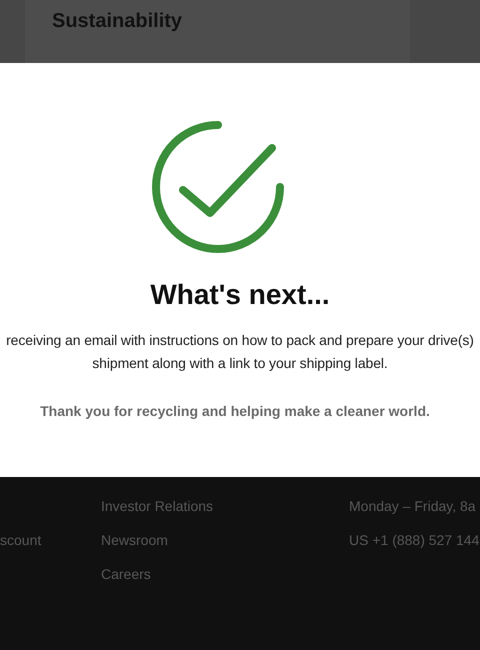 This screenshot has height=650, width=480. Describe the element at coordinates (225, 540) in the screenshot. I see `footer-link: Newsroom` at that location.